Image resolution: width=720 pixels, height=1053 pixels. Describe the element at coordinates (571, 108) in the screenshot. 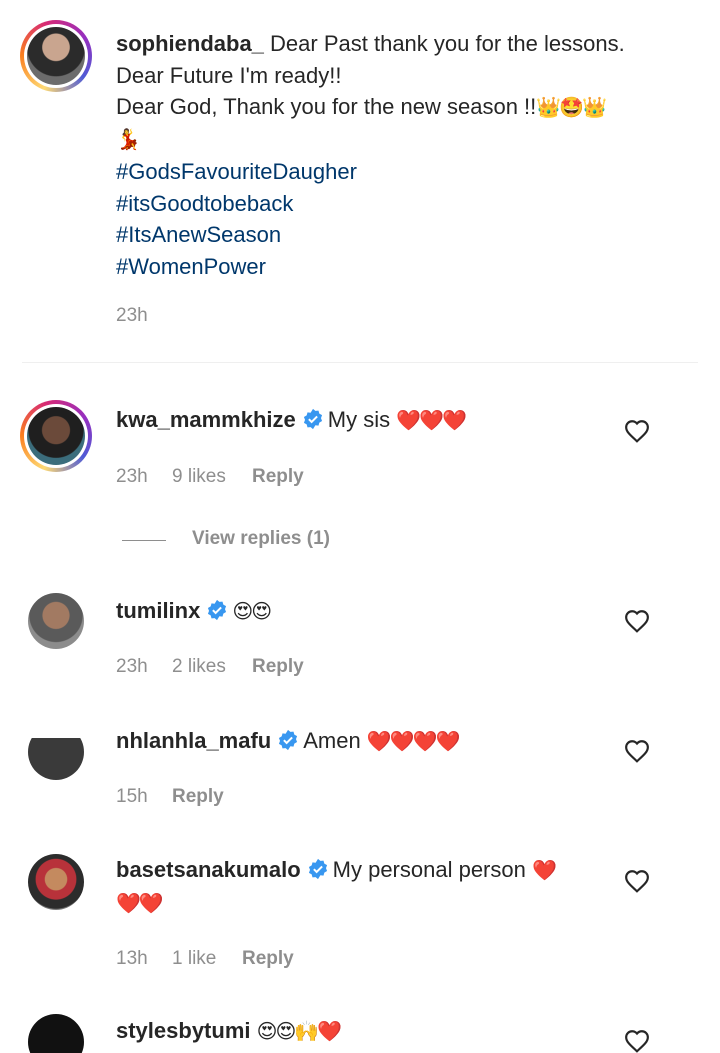

I see `caption-emoji-crowns: 👑🤩👑` at that location.